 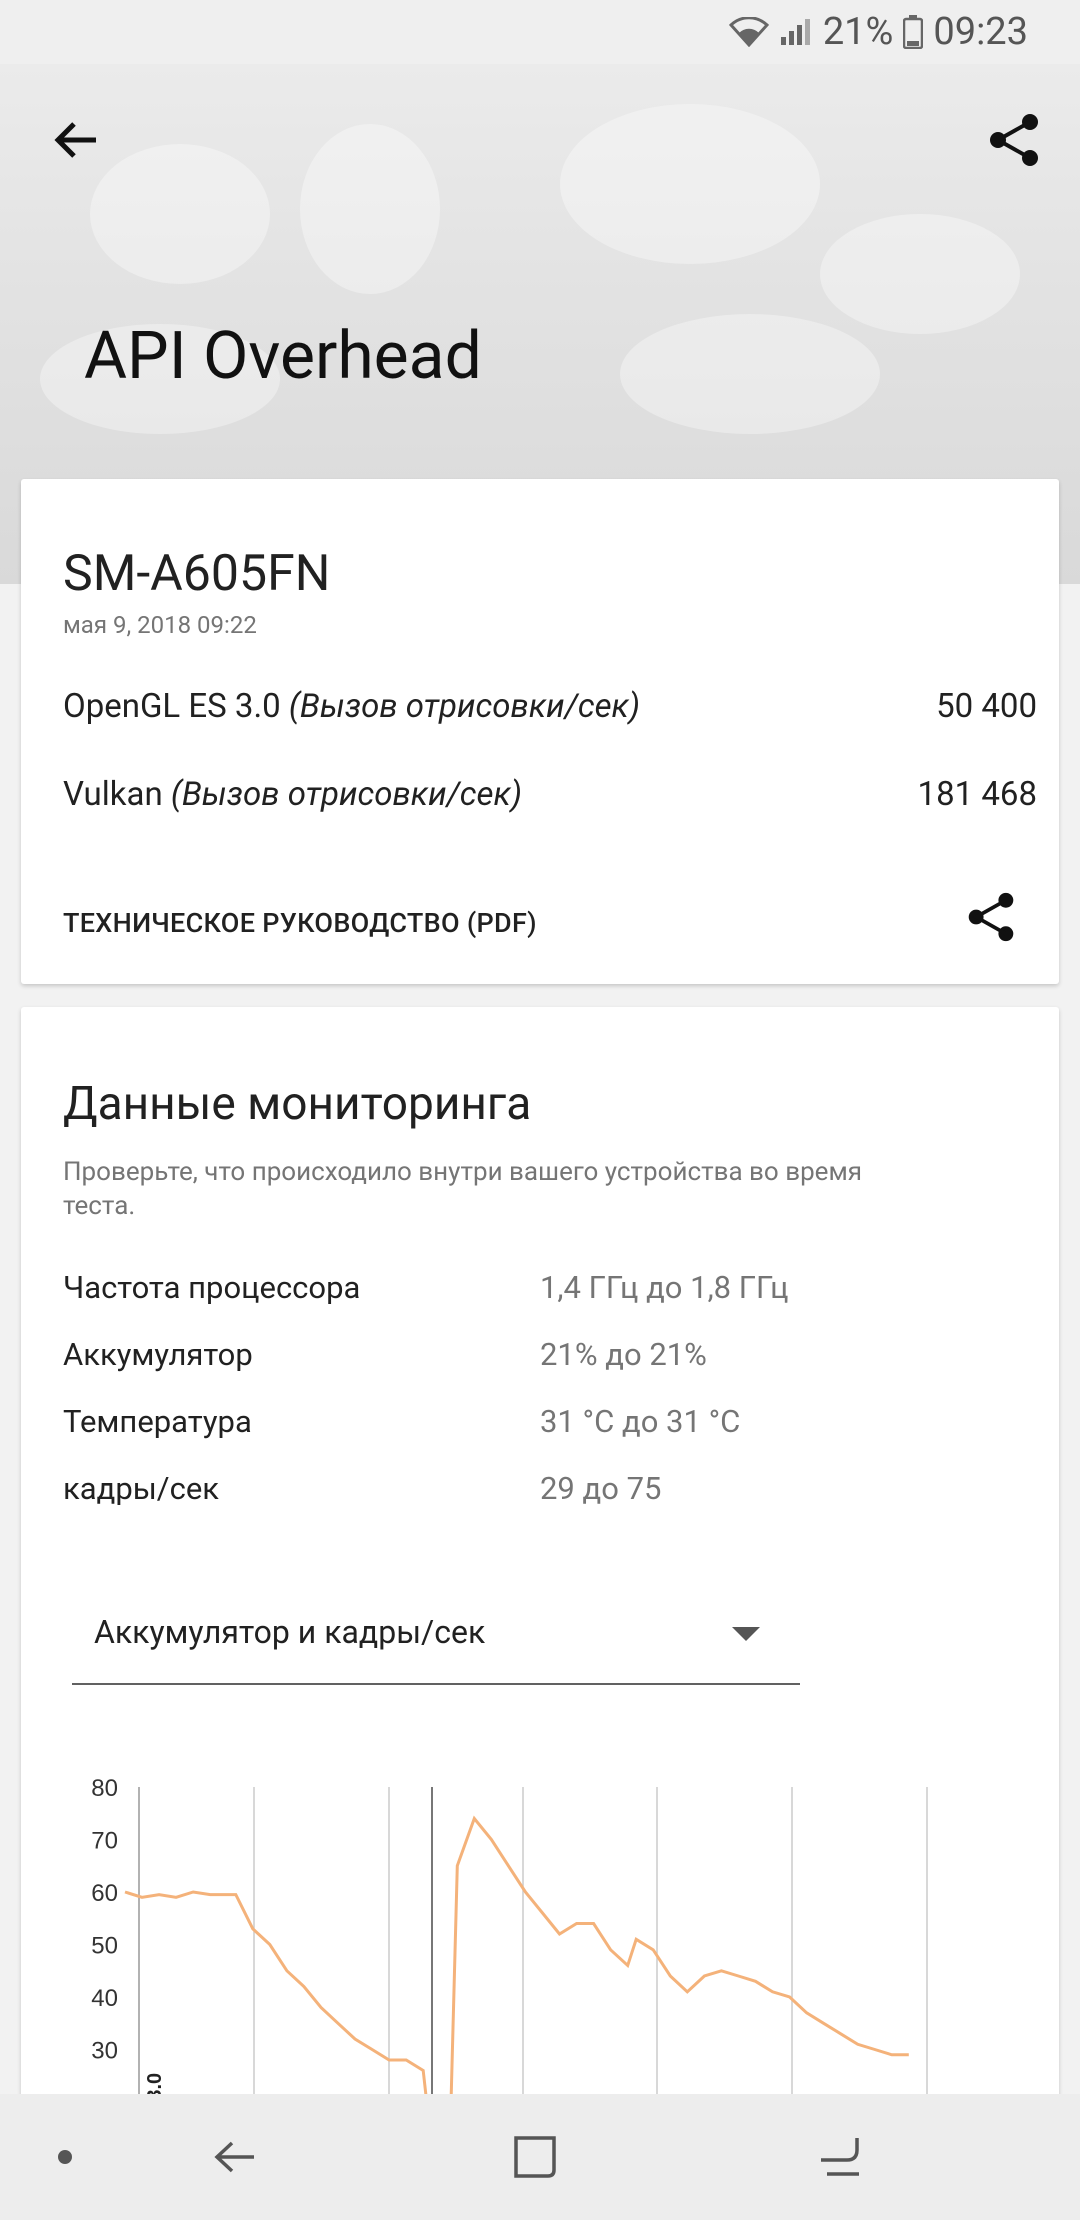 I want to click on cpu-value: 1,4 ГГц до 1,8 ГГц, so click(x=664, y=1287).